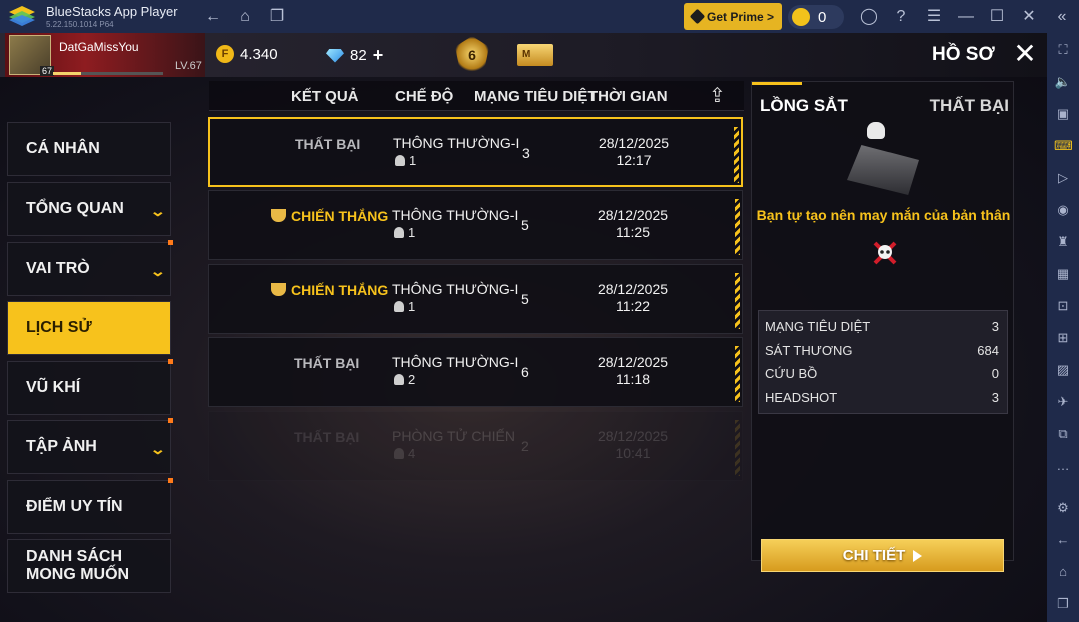 The image size is (1079, 622). What do you see at coordinates (777, 83) in the screenshot?
I see `panel-accent` at bounding box center [777, 83].